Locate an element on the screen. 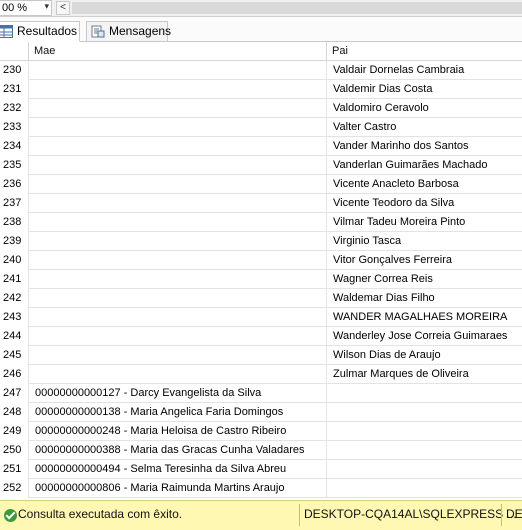 The width and height of the screenshot is (522, 530). cell-pai: Vicente Anacleto Barbosa is located at coordinates (424, 184).